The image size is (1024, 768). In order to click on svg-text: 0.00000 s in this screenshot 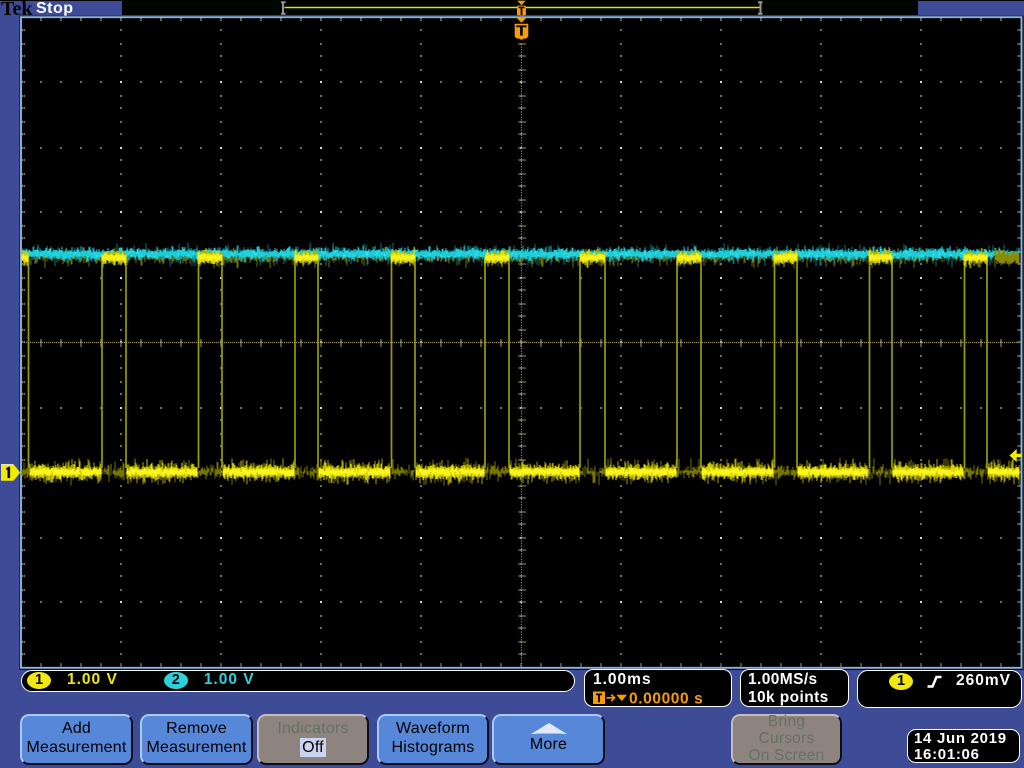, I will do `click(666, 699)`.